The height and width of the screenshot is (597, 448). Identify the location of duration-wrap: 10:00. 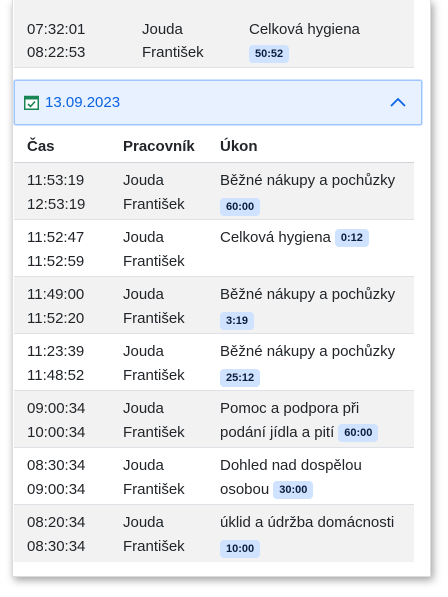
(240, 548).